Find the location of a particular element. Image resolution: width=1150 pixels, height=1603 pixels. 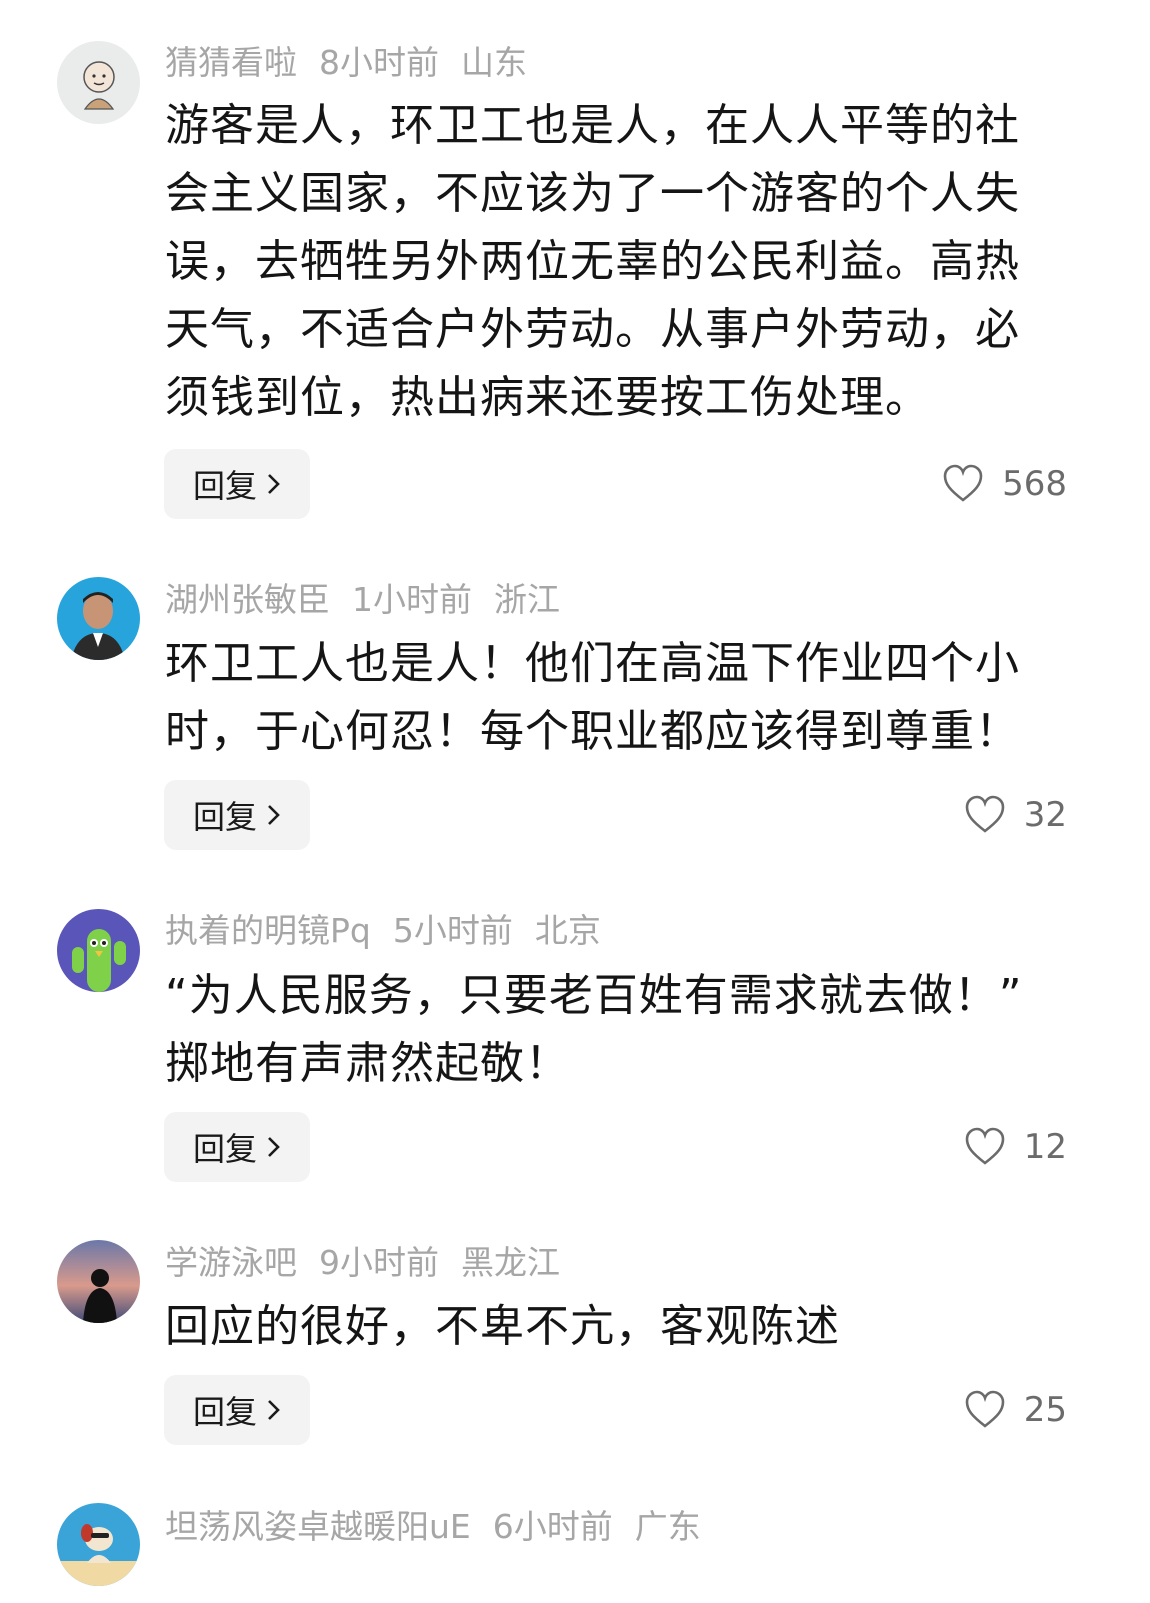

comment-line: 掷地有声肃然起敬！ is located at coordinates (367, 1063).